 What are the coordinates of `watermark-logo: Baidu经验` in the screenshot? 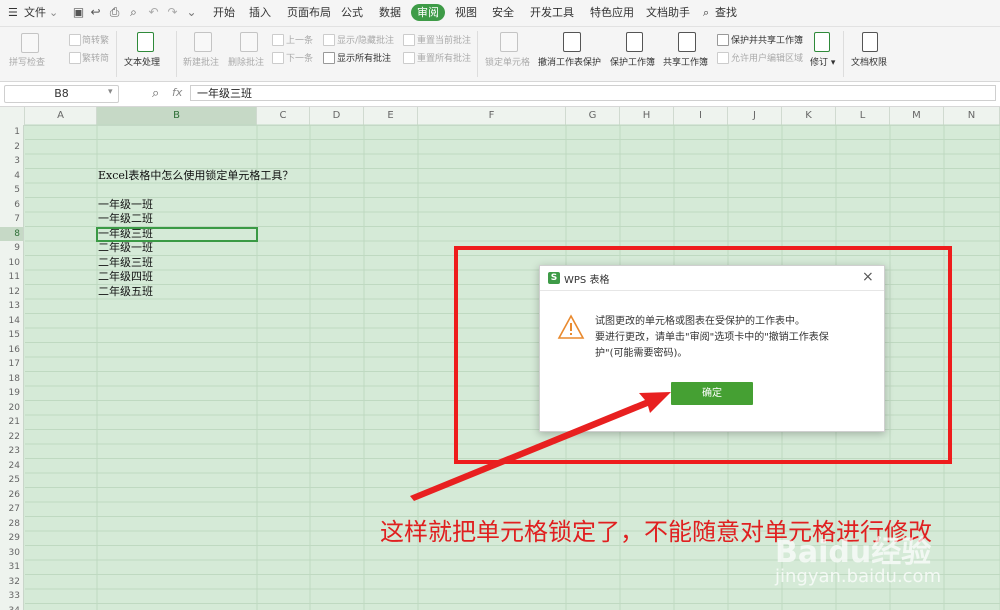 It's located at (853, 552).